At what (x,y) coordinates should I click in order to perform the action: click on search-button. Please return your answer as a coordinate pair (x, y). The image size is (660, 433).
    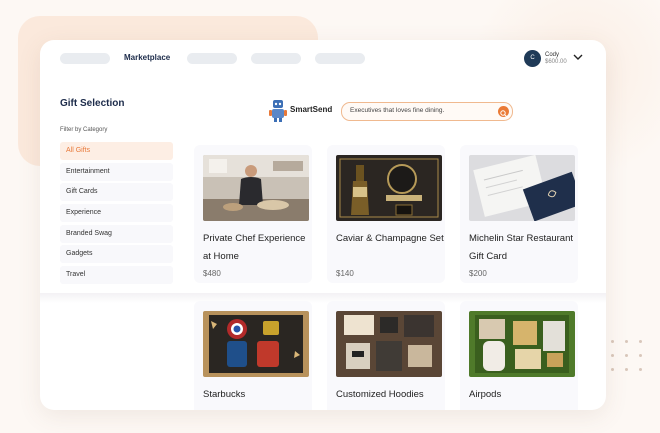
    Looking at the image, I should click on (503, 111).